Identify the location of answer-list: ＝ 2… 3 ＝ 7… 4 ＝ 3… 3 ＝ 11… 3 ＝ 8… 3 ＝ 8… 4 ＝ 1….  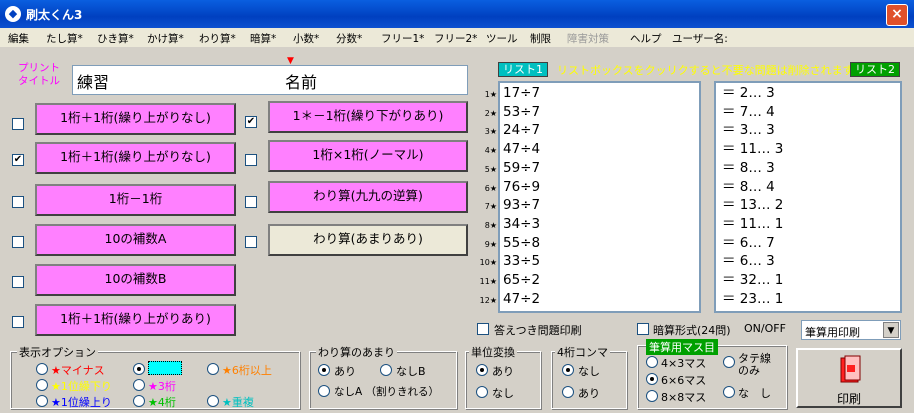
(808, 197).